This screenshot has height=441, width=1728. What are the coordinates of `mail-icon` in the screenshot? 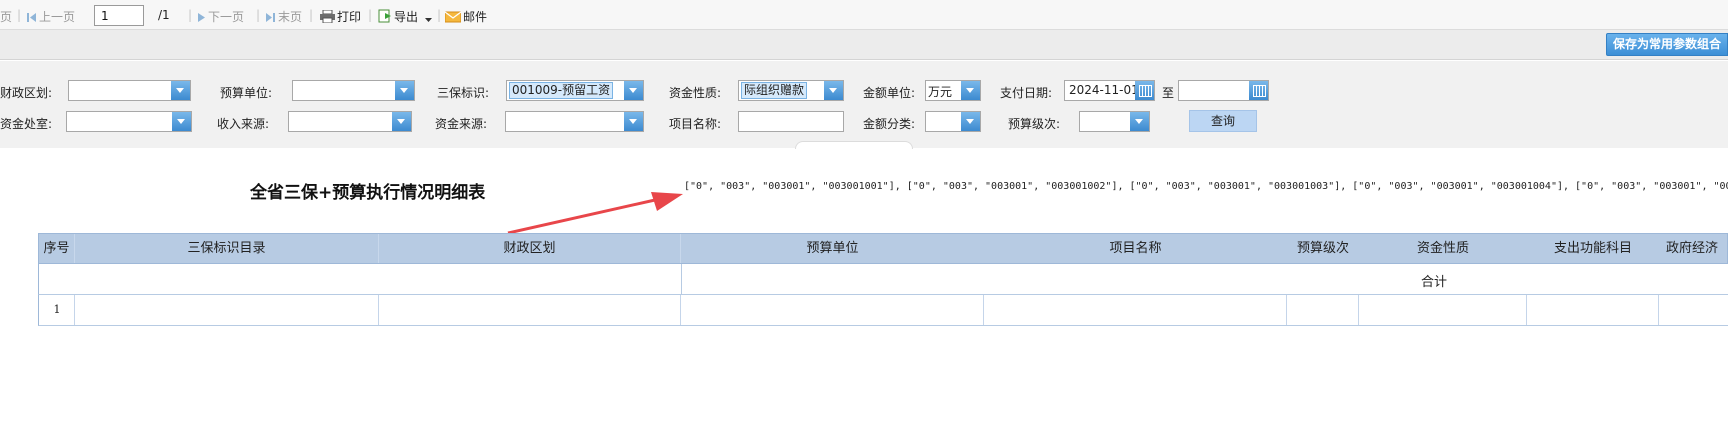 It's located at (453, 17).